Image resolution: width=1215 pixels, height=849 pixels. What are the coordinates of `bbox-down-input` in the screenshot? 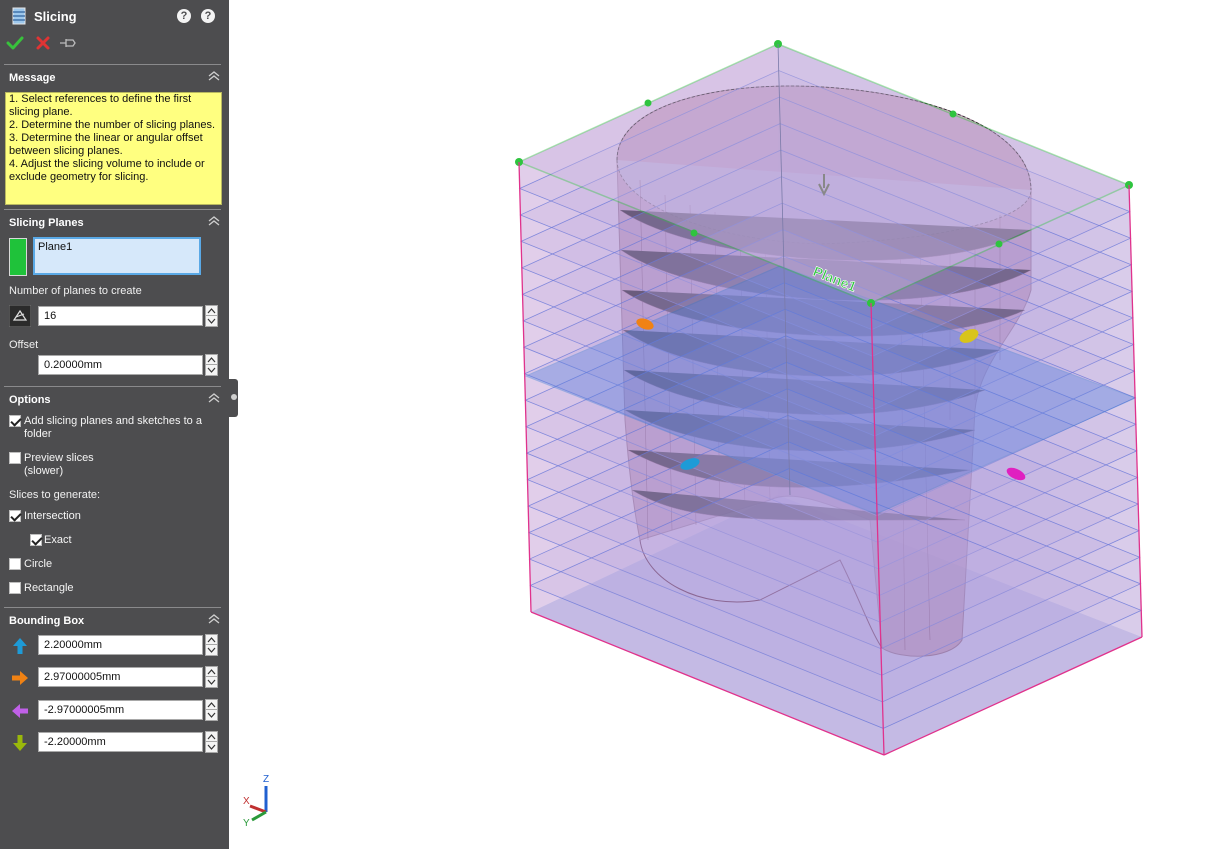 It's located at (120, 742).